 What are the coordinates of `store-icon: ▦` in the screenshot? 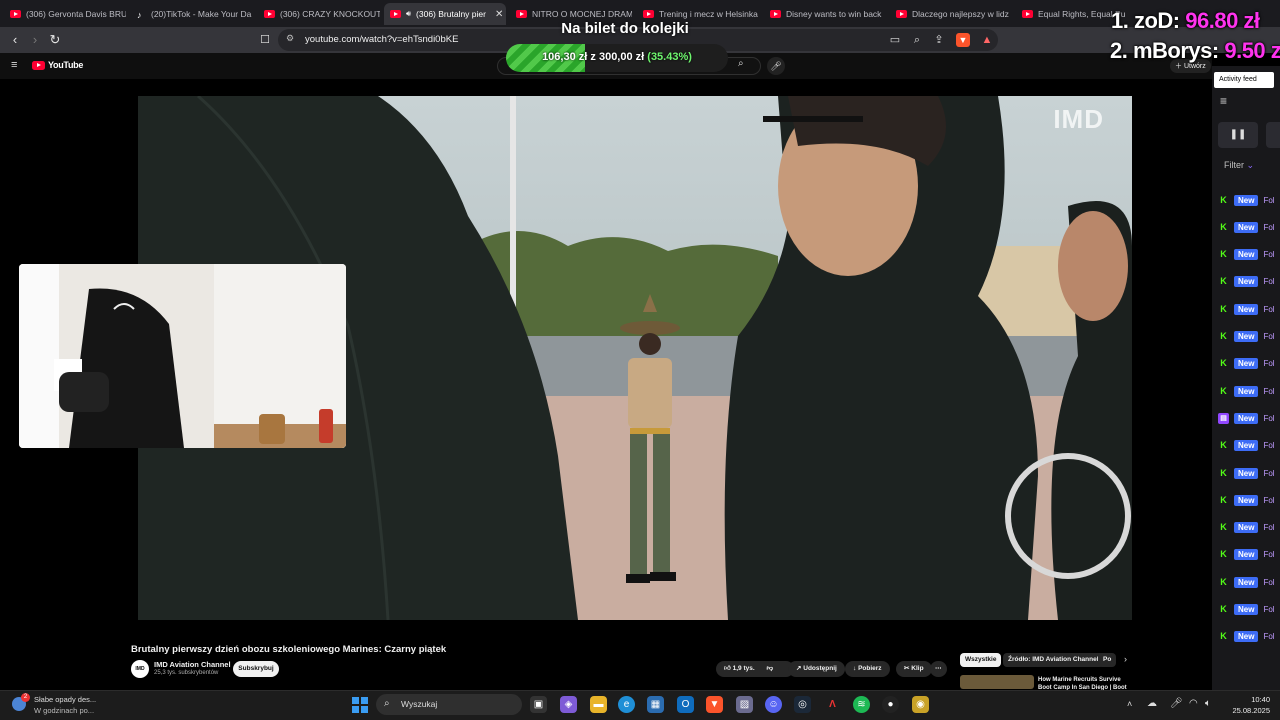 It's located at (655, 704).